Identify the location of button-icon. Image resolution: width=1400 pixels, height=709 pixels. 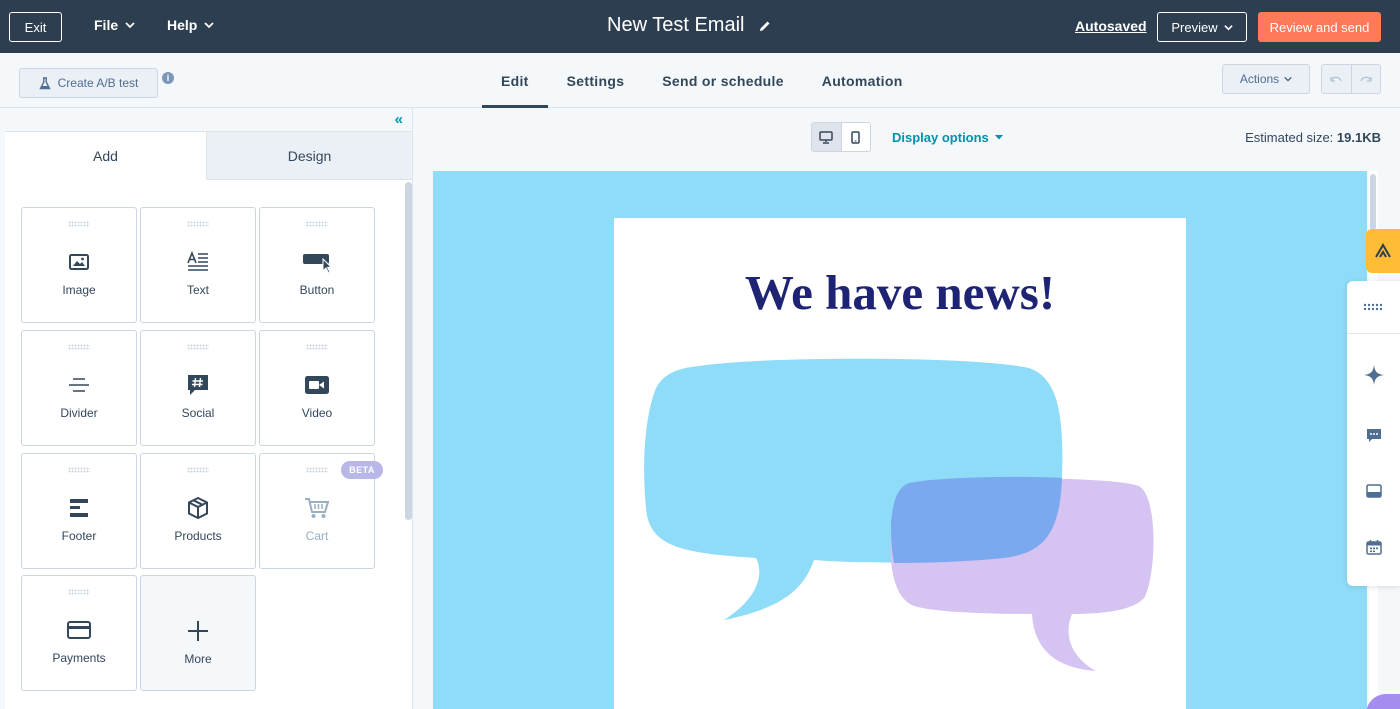
(317, 264).